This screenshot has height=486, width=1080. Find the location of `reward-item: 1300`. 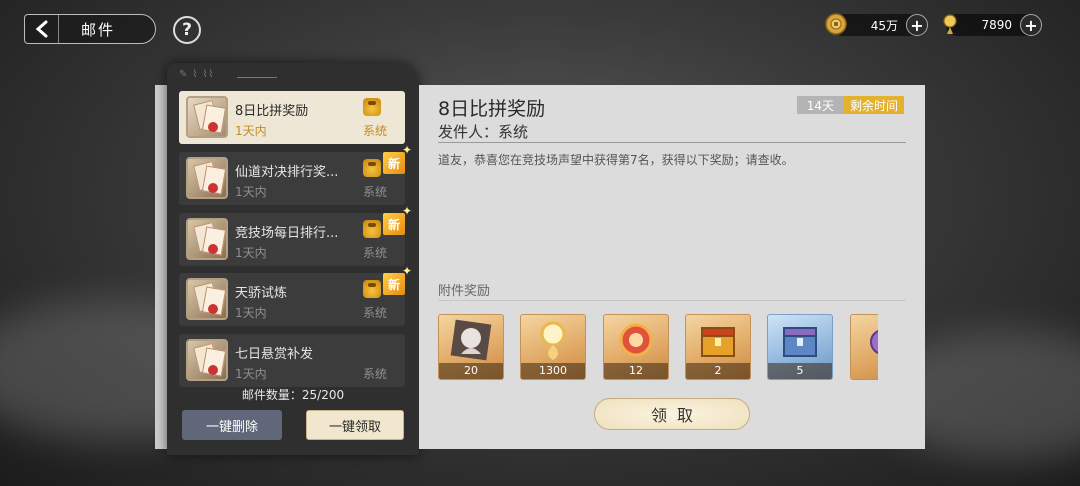

reward-item: 1300 is located at coordinates (553, 347).